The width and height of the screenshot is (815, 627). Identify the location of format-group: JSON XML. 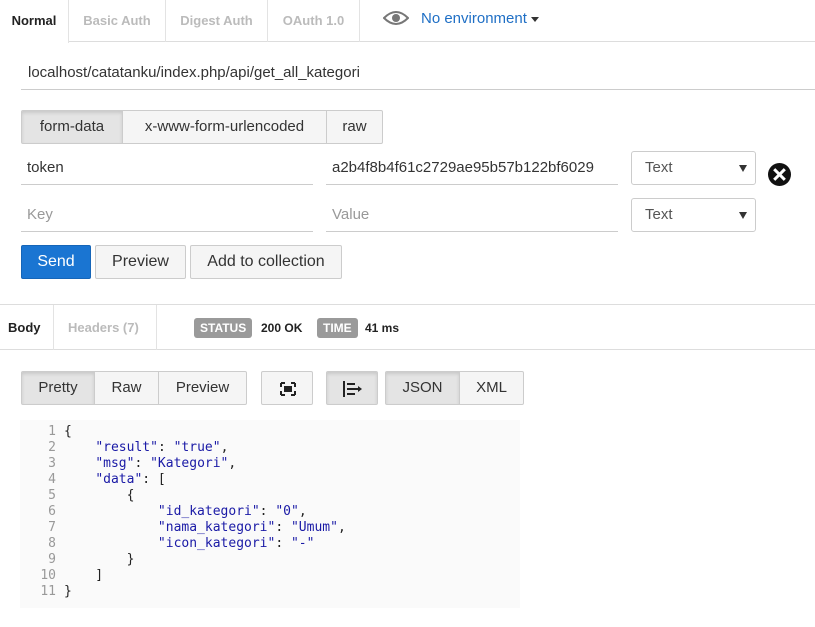
(454, 388).